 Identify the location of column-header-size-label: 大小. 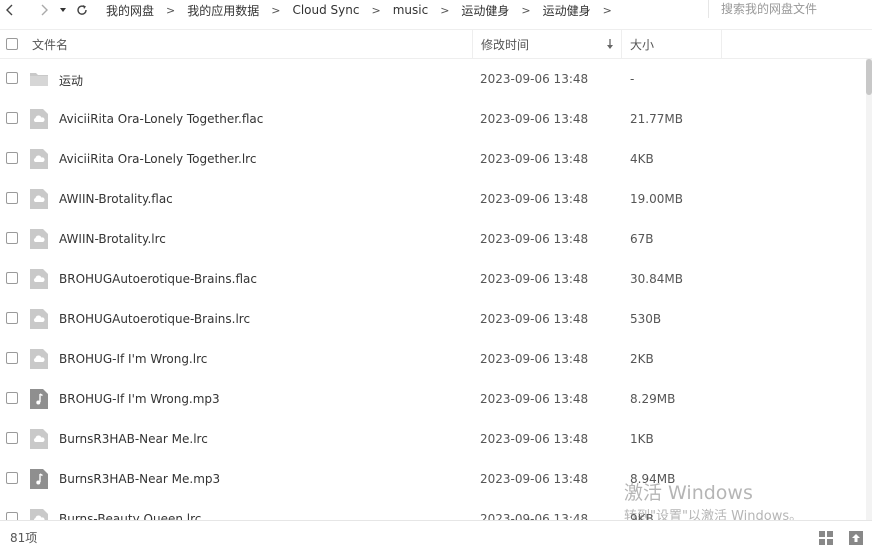
(642, 44).